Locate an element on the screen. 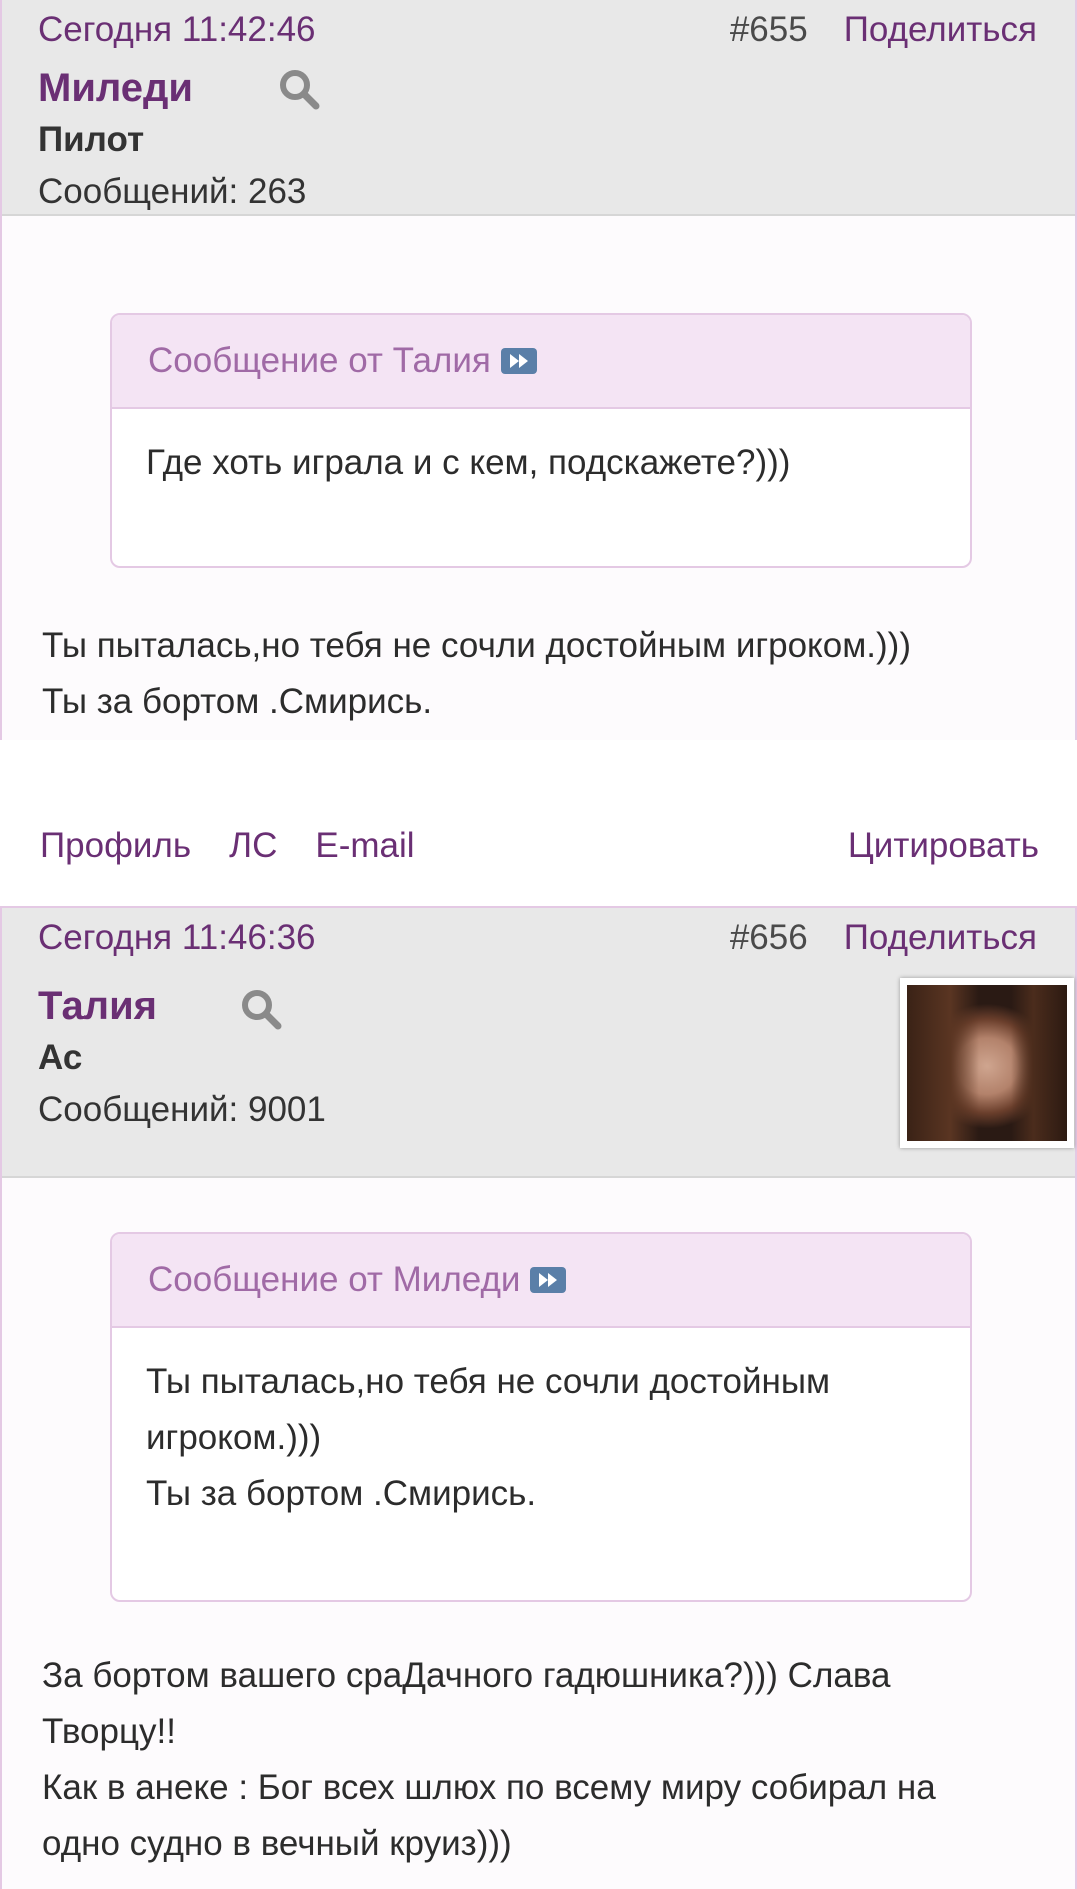 This screenshot has height=1889, width=1077. quote-line: Где хоть играла и с кем, подскажете?))) is located at coordinates (468, 462).